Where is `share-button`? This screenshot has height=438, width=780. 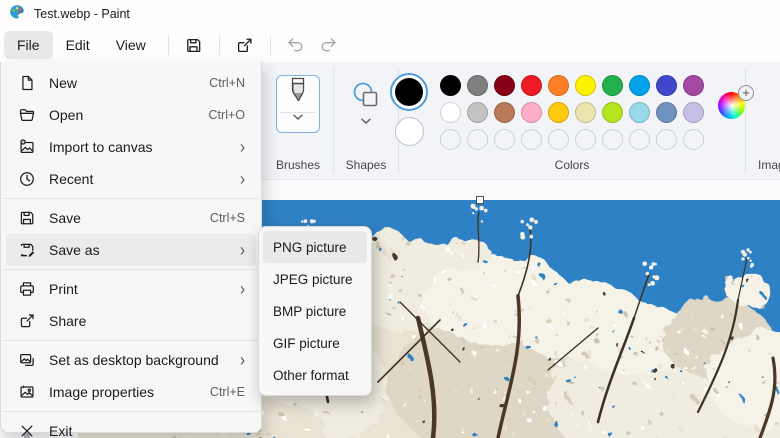
share-button is located at coordinates (245, 45).